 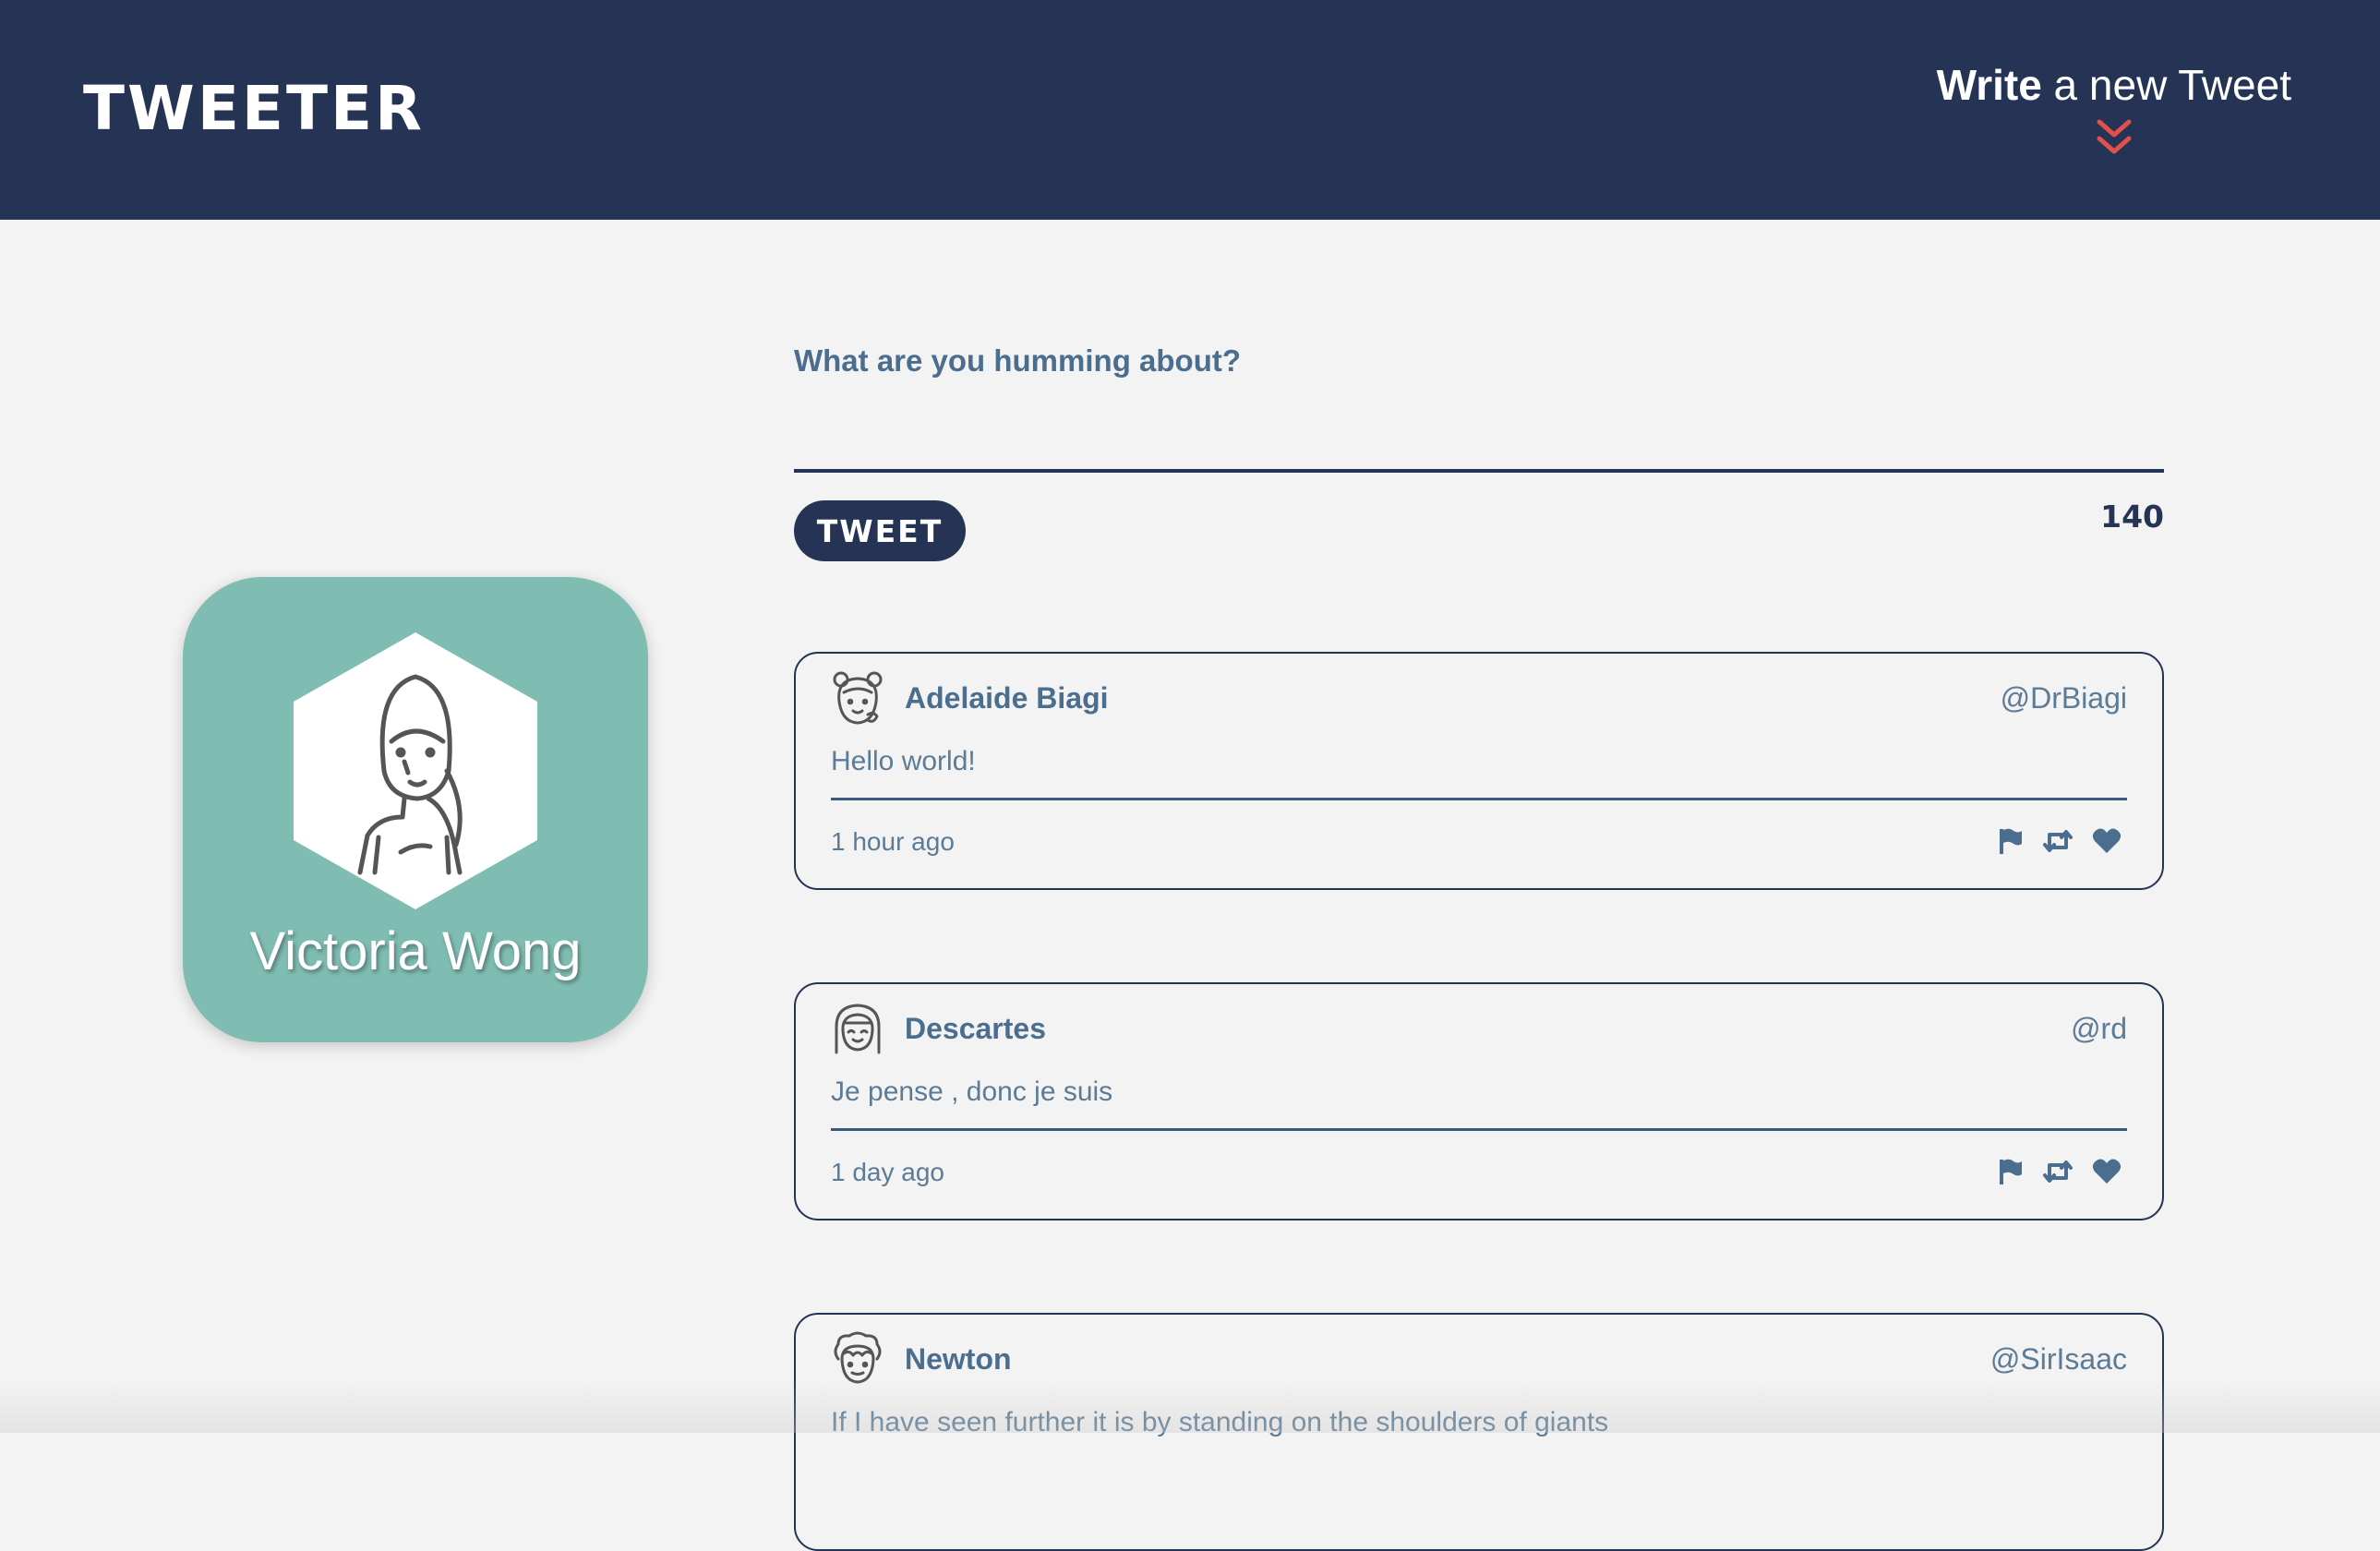 I want to click on write-new-tweet-label: Write a new Tweet, so click(x=2114, y=85).